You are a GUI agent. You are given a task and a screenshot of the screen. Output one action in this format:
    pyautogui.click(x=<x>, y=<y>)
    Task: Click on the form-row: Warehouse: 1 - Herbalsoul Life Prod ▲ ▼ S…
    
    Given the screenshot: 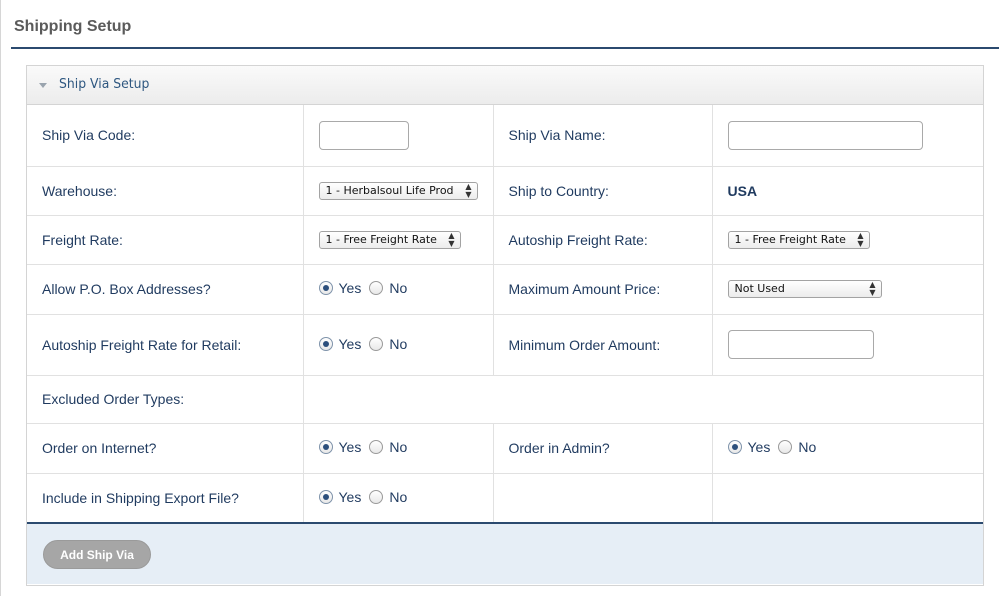 What is the action you would take?
    pyautogui.click(x=505, y=191)
    